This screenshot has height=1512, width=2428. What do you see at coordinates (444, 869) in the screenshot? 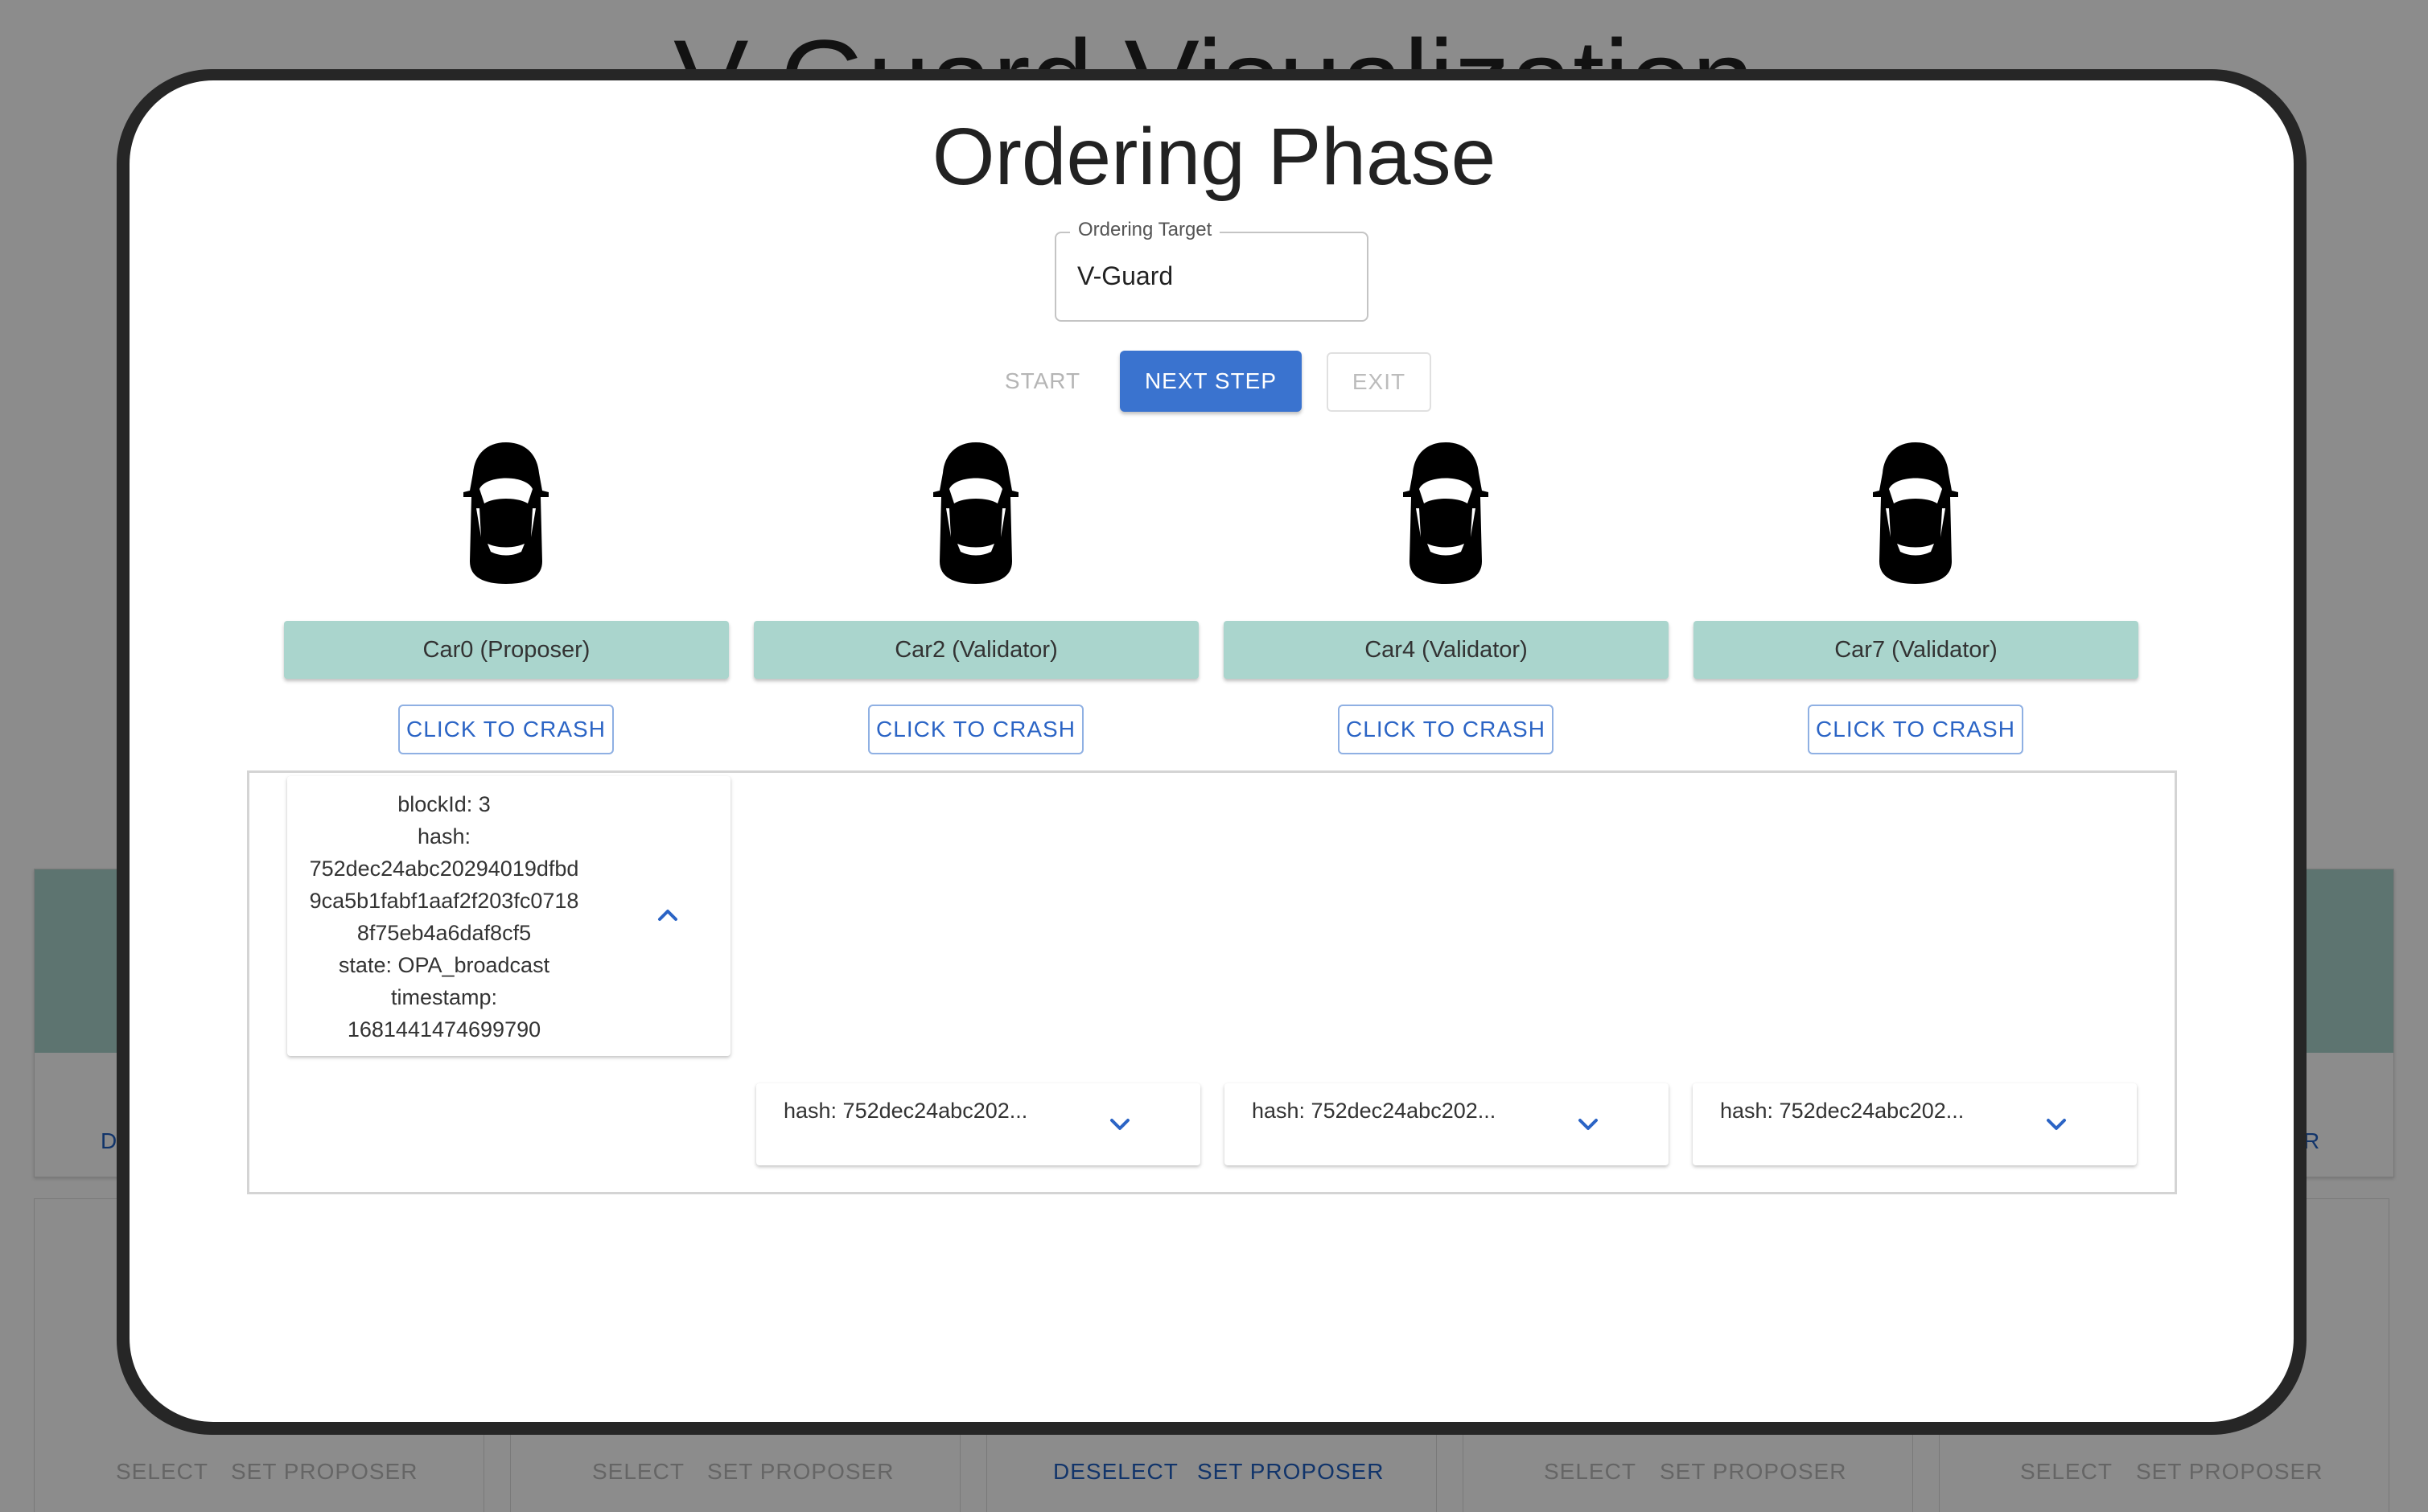
I see `block-detail-line: 752dec24abc20294019dfbd` at bounding box center [444, 869].